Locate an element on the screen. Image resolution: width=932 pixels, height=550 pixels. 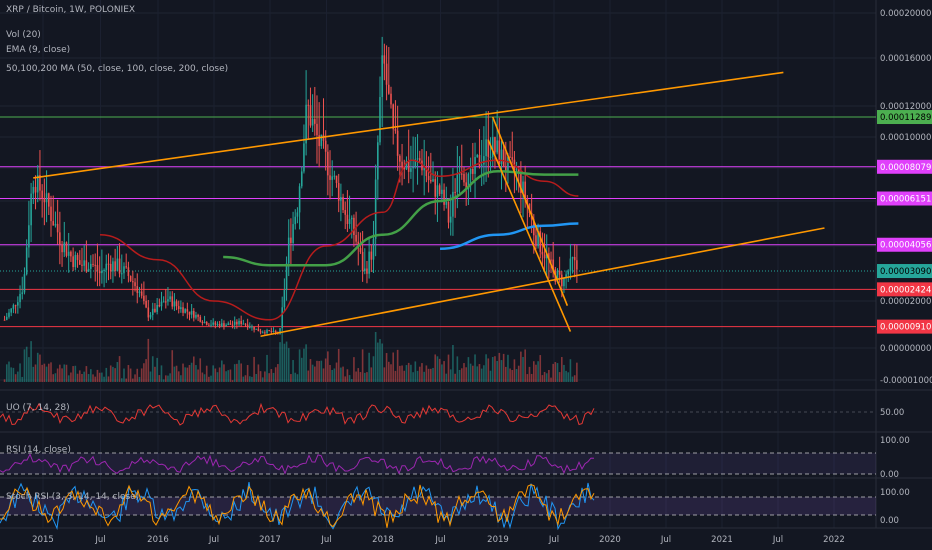
stoch-rsi-legend: Stoch RSI (3, 3, 14, 14, close) is located at coordinates (72, 497).